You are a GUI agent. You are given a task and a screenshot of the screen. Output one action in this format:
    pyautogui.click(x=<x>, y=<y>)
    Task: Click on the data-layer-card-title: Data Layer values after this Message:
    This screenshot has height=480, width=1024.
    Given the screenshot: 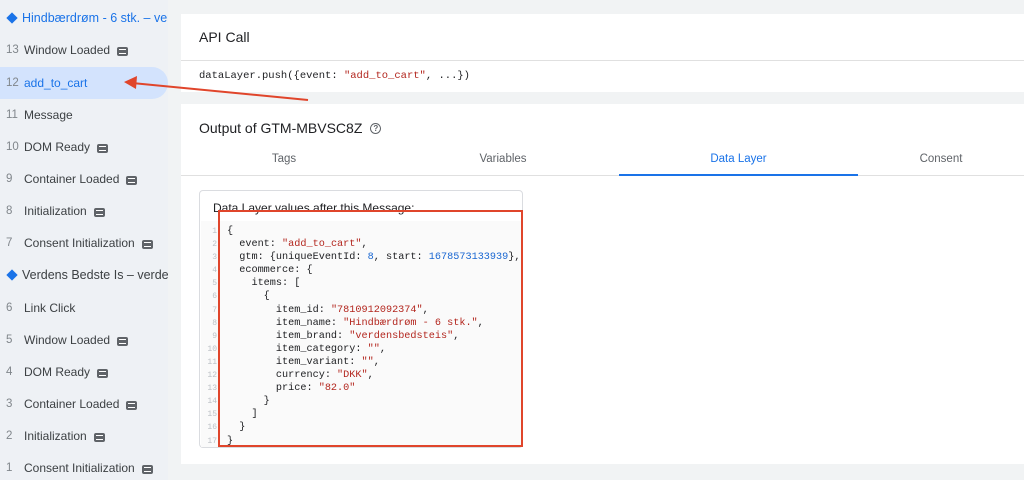 What is the action you would take?
    pyautogui.click(x=314, y=208)
    